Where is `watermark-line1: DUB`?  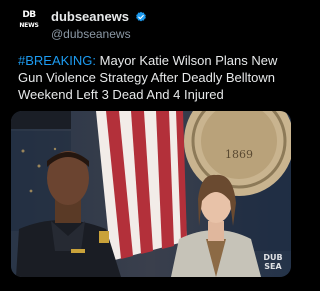 watermark-line1: DUB is located at coordinates (273, 257).